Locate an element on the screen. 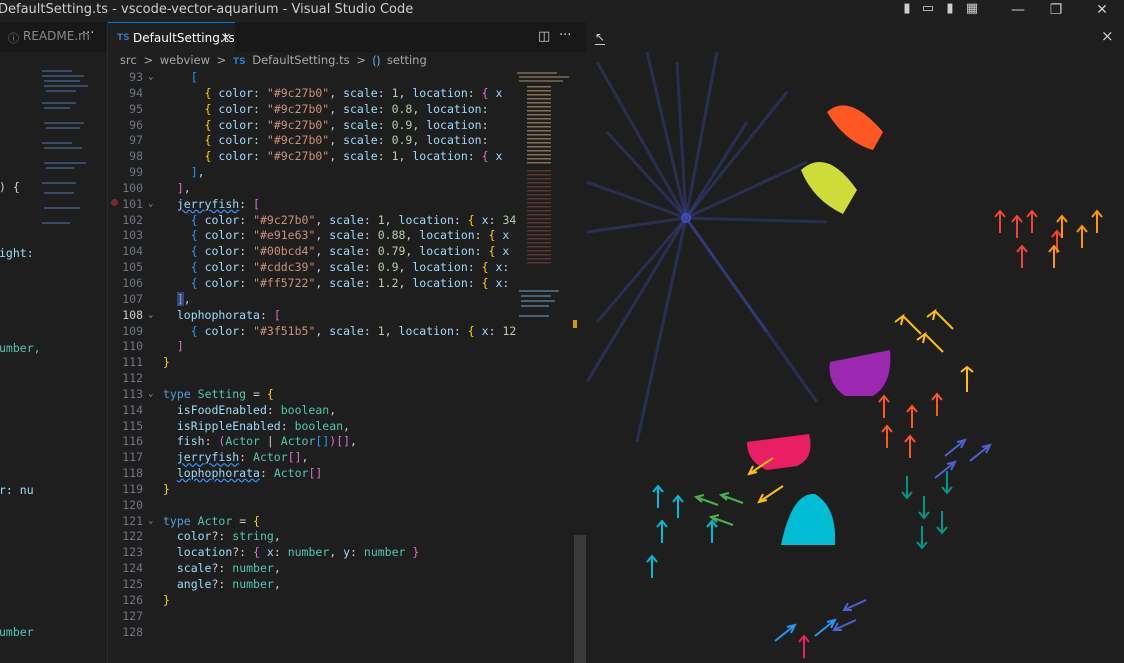  code-line: 117 jerryfish: Actor[], is located at coordinates (314, 458).